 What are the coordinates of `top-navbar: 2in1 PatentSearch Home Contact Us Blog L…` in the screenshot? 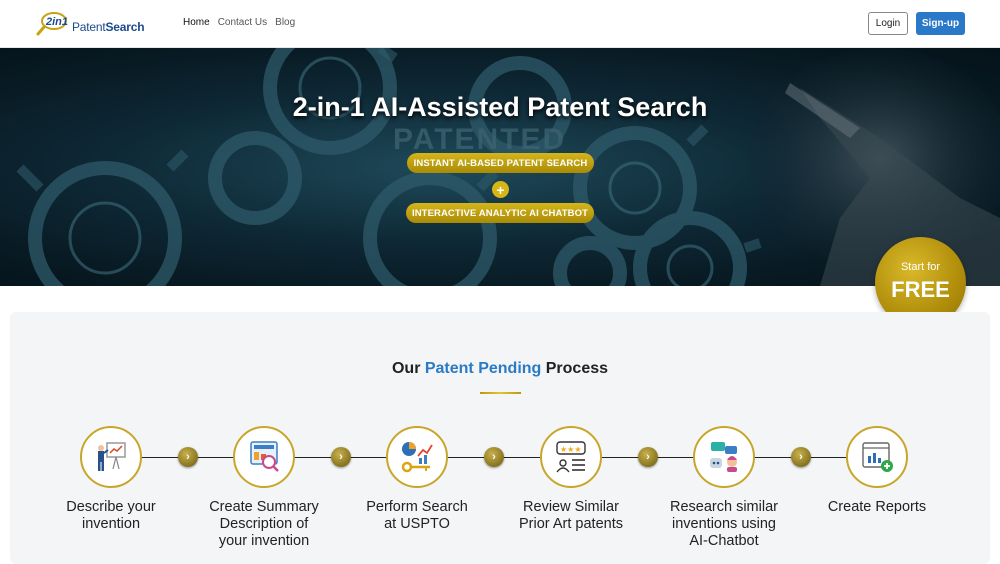 It's located at (500, 24).